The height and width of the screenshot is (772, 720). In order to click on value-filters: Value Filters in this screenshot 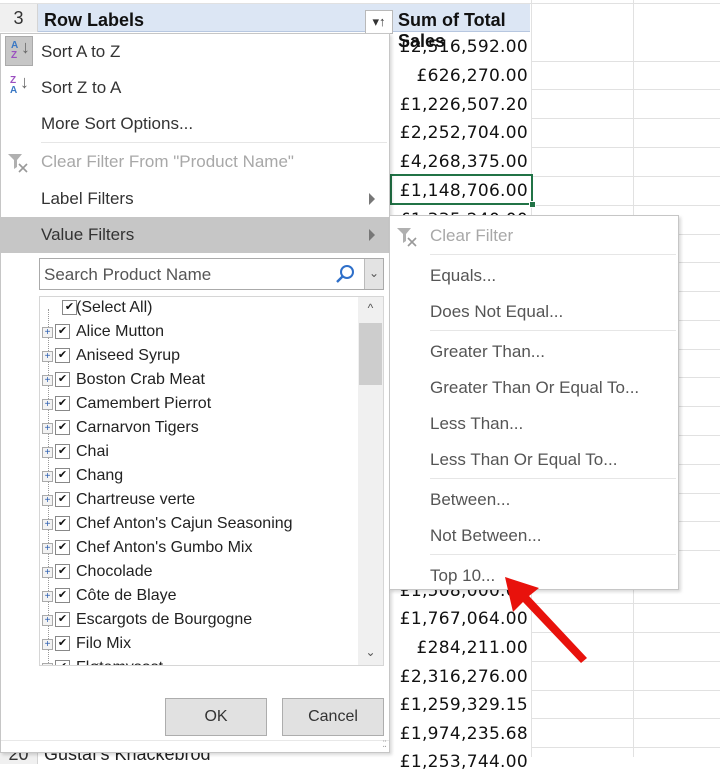, I will do `click(195, 235)`.